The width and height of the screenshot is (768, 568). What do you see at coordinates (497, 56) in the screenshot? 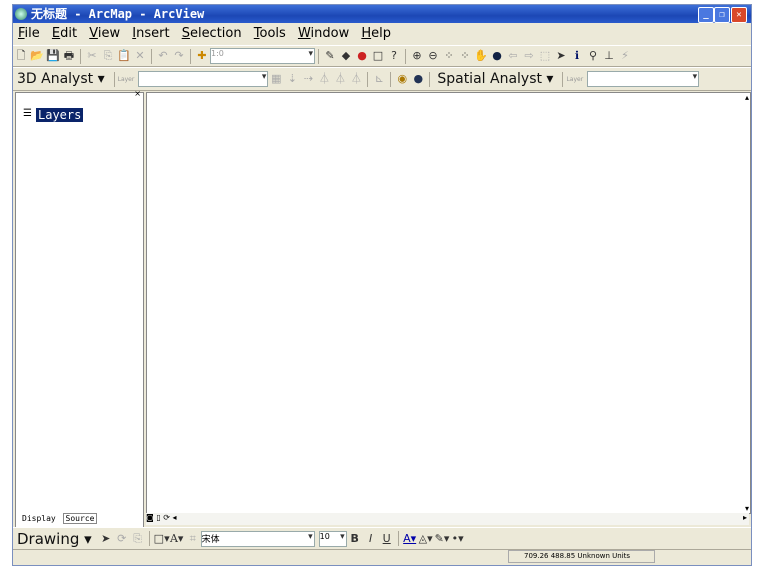
I see `full-extent-icon: ●` at bounding box center [497, 56].